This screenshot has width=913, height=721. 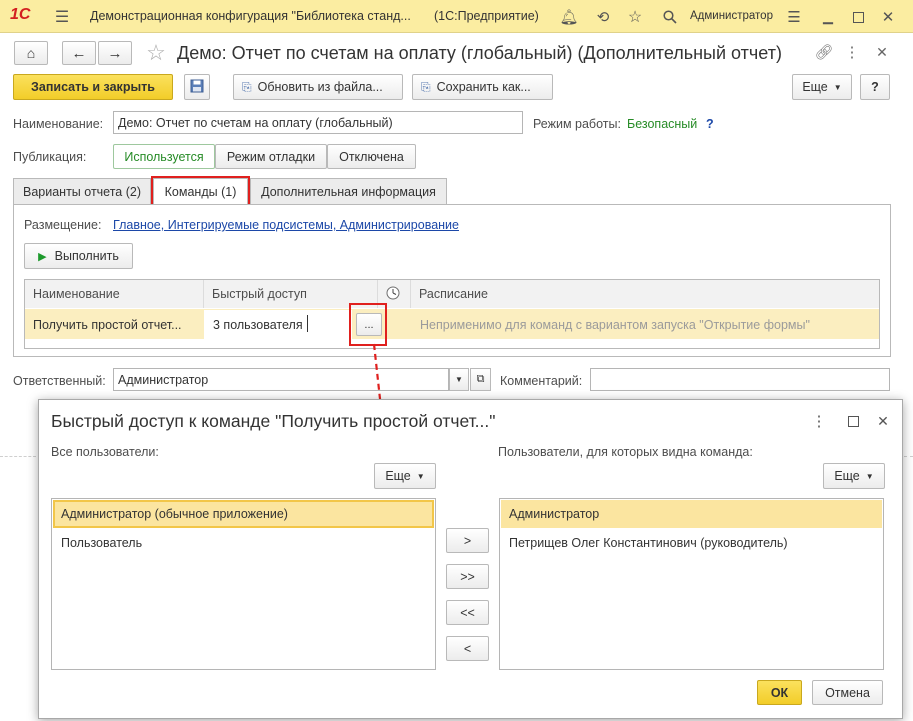 I want to click on maximize-icon, so click(x=858, y=17).